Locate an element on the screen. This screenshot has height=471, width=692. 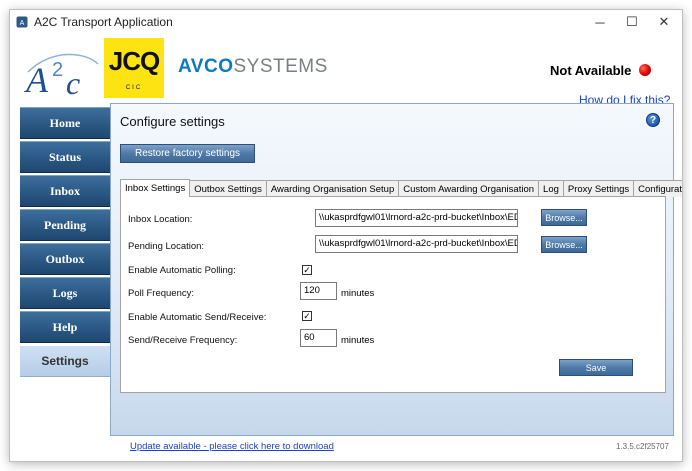
auto-send-receive-label: Enable Automatic Send/Receive: is located at coordinates (197, 317).